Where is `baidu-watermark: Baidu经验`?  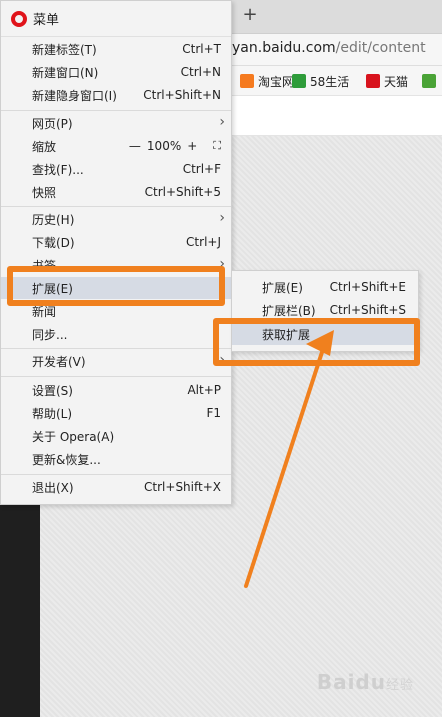 baidu-watermark: Baidu经验 is located at coordinates (365, 682).